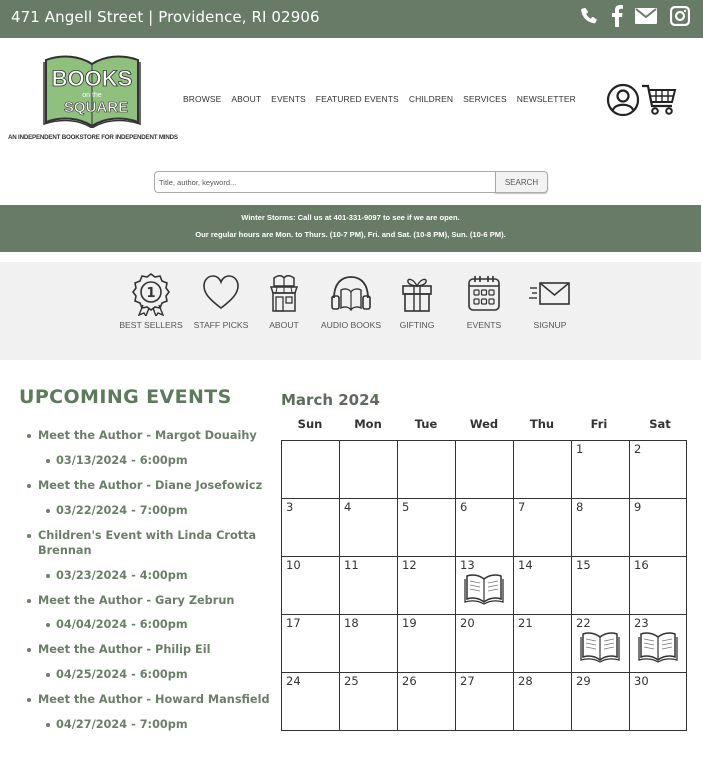  I want to click on account-icon, so click(623, 100).